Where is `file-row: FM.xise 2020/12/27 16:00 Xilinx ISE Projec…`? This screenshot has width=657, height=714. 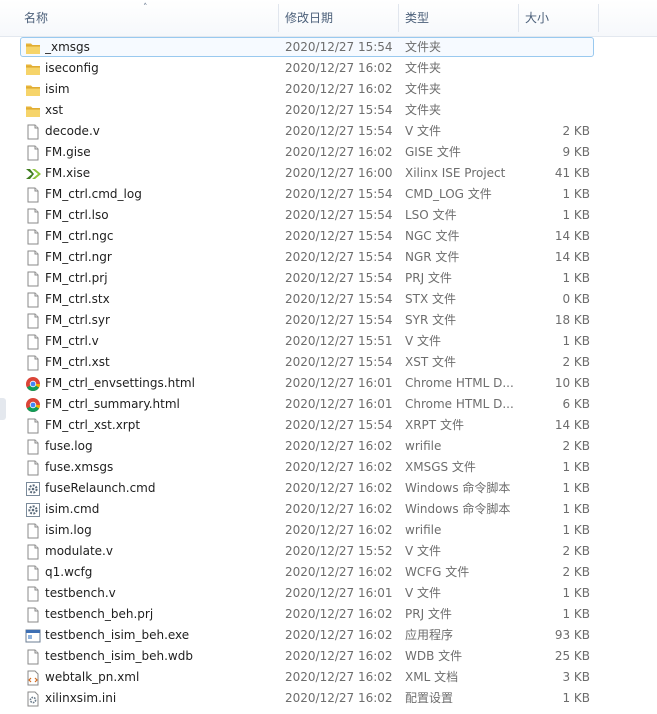
file-row: FM.xise 2020/12/27 16:00 Xilinx ISE Projec… is located at coordinates (328, 173).